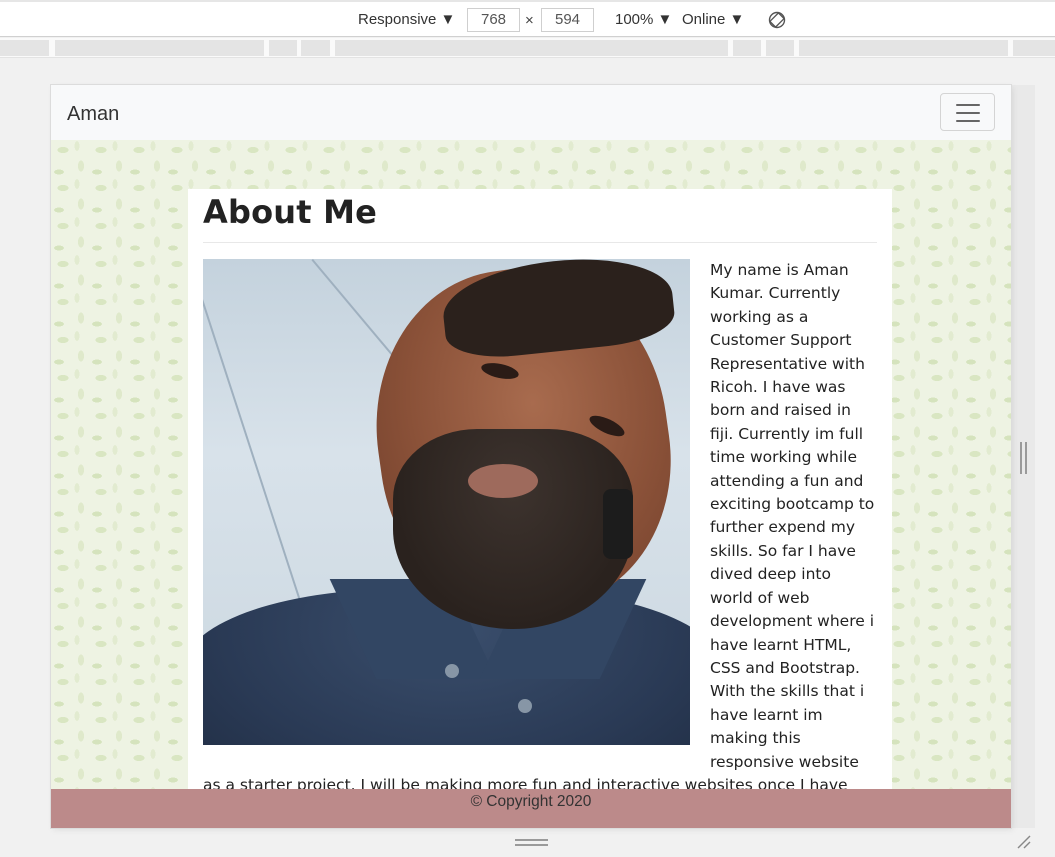 The image size is (1055, 857). What do you see at coordinates (527, 48) in the screenshot?
I see `media-query-bar` at bounding box center [527, 48].